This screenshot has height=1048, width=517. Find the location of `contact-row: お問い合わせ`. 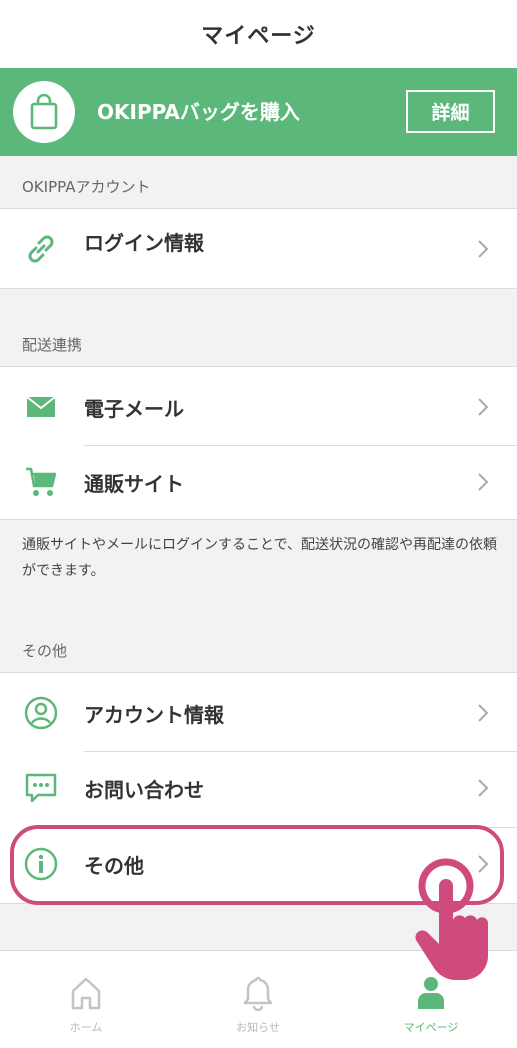

contact-row: お問い合わせ is located at coordinates (258, 788).